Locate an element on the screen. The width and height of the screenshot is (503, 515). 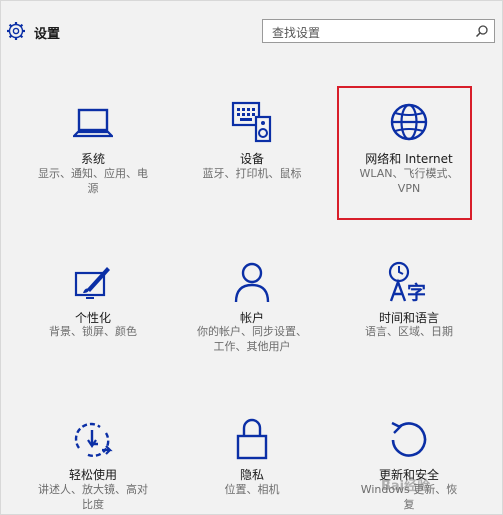
tile-label: 设备 is located at coordinates (251, 159).